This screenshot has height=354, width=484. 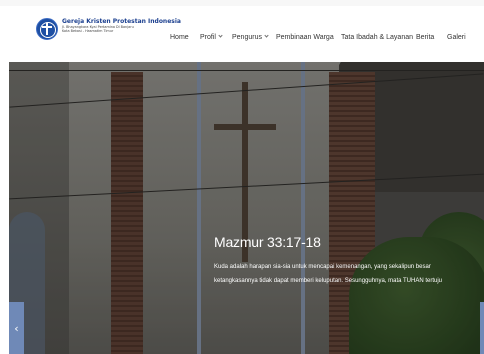 I want to click on nav-item-home: Home, so click(x=179, y=37).